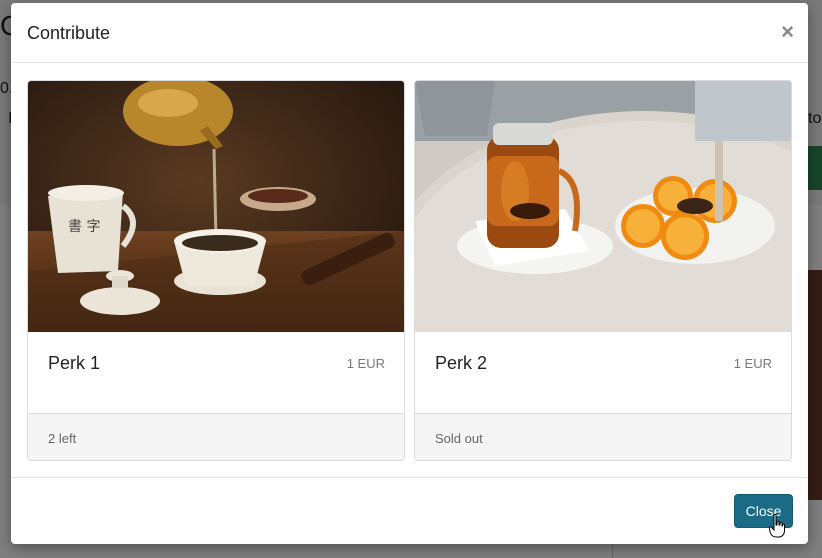 The width and height of the screenshot is (822, 558). Describe the element at coordinates (409, 510) in the screenshot. I see `modal-footer: Close` at that location.